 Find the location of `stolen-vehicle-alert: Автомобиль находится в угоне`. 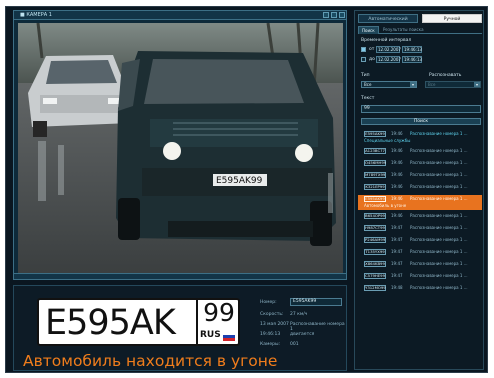

stolen-vehicle-alert: Автомобиль находится в угоне is located at coordinates (150, 361).